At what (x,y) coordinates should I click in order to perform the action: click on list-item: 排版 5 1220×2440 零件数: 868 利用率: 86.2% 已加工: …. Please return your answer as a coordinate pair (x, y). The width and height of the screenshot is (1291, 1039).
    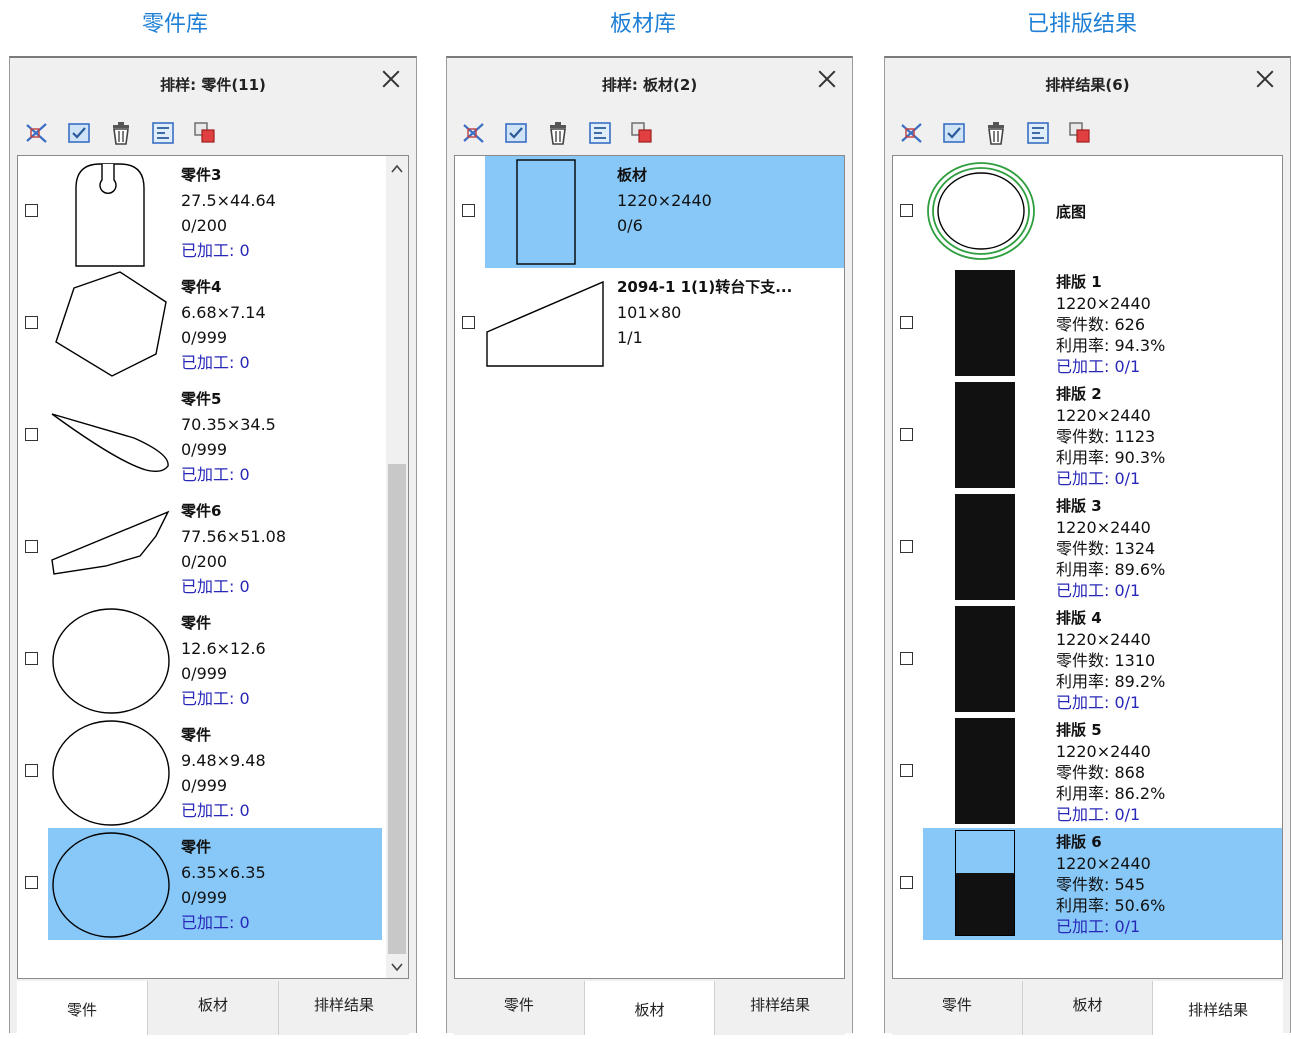
    Looking at the image, I should click on (1087, 772).